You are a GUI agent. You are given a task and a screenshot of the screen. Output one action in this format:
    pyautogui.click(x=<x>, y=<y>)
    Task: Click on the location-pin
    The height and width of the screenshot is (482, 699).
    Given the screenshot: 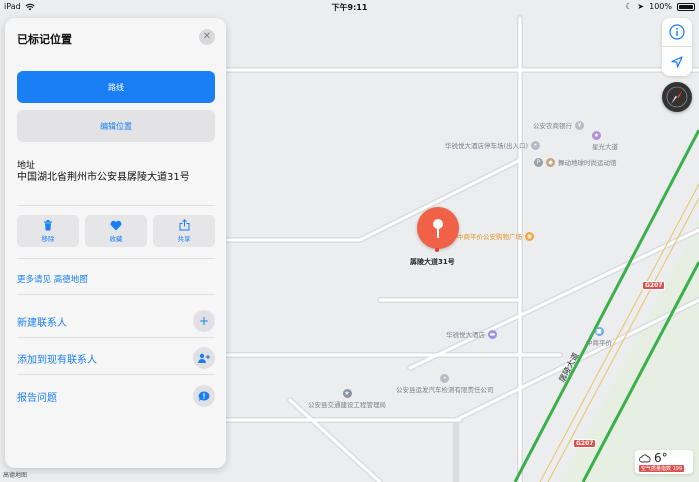 What is the action you would take?
    pyautogui.click(x=438, y=228)
    